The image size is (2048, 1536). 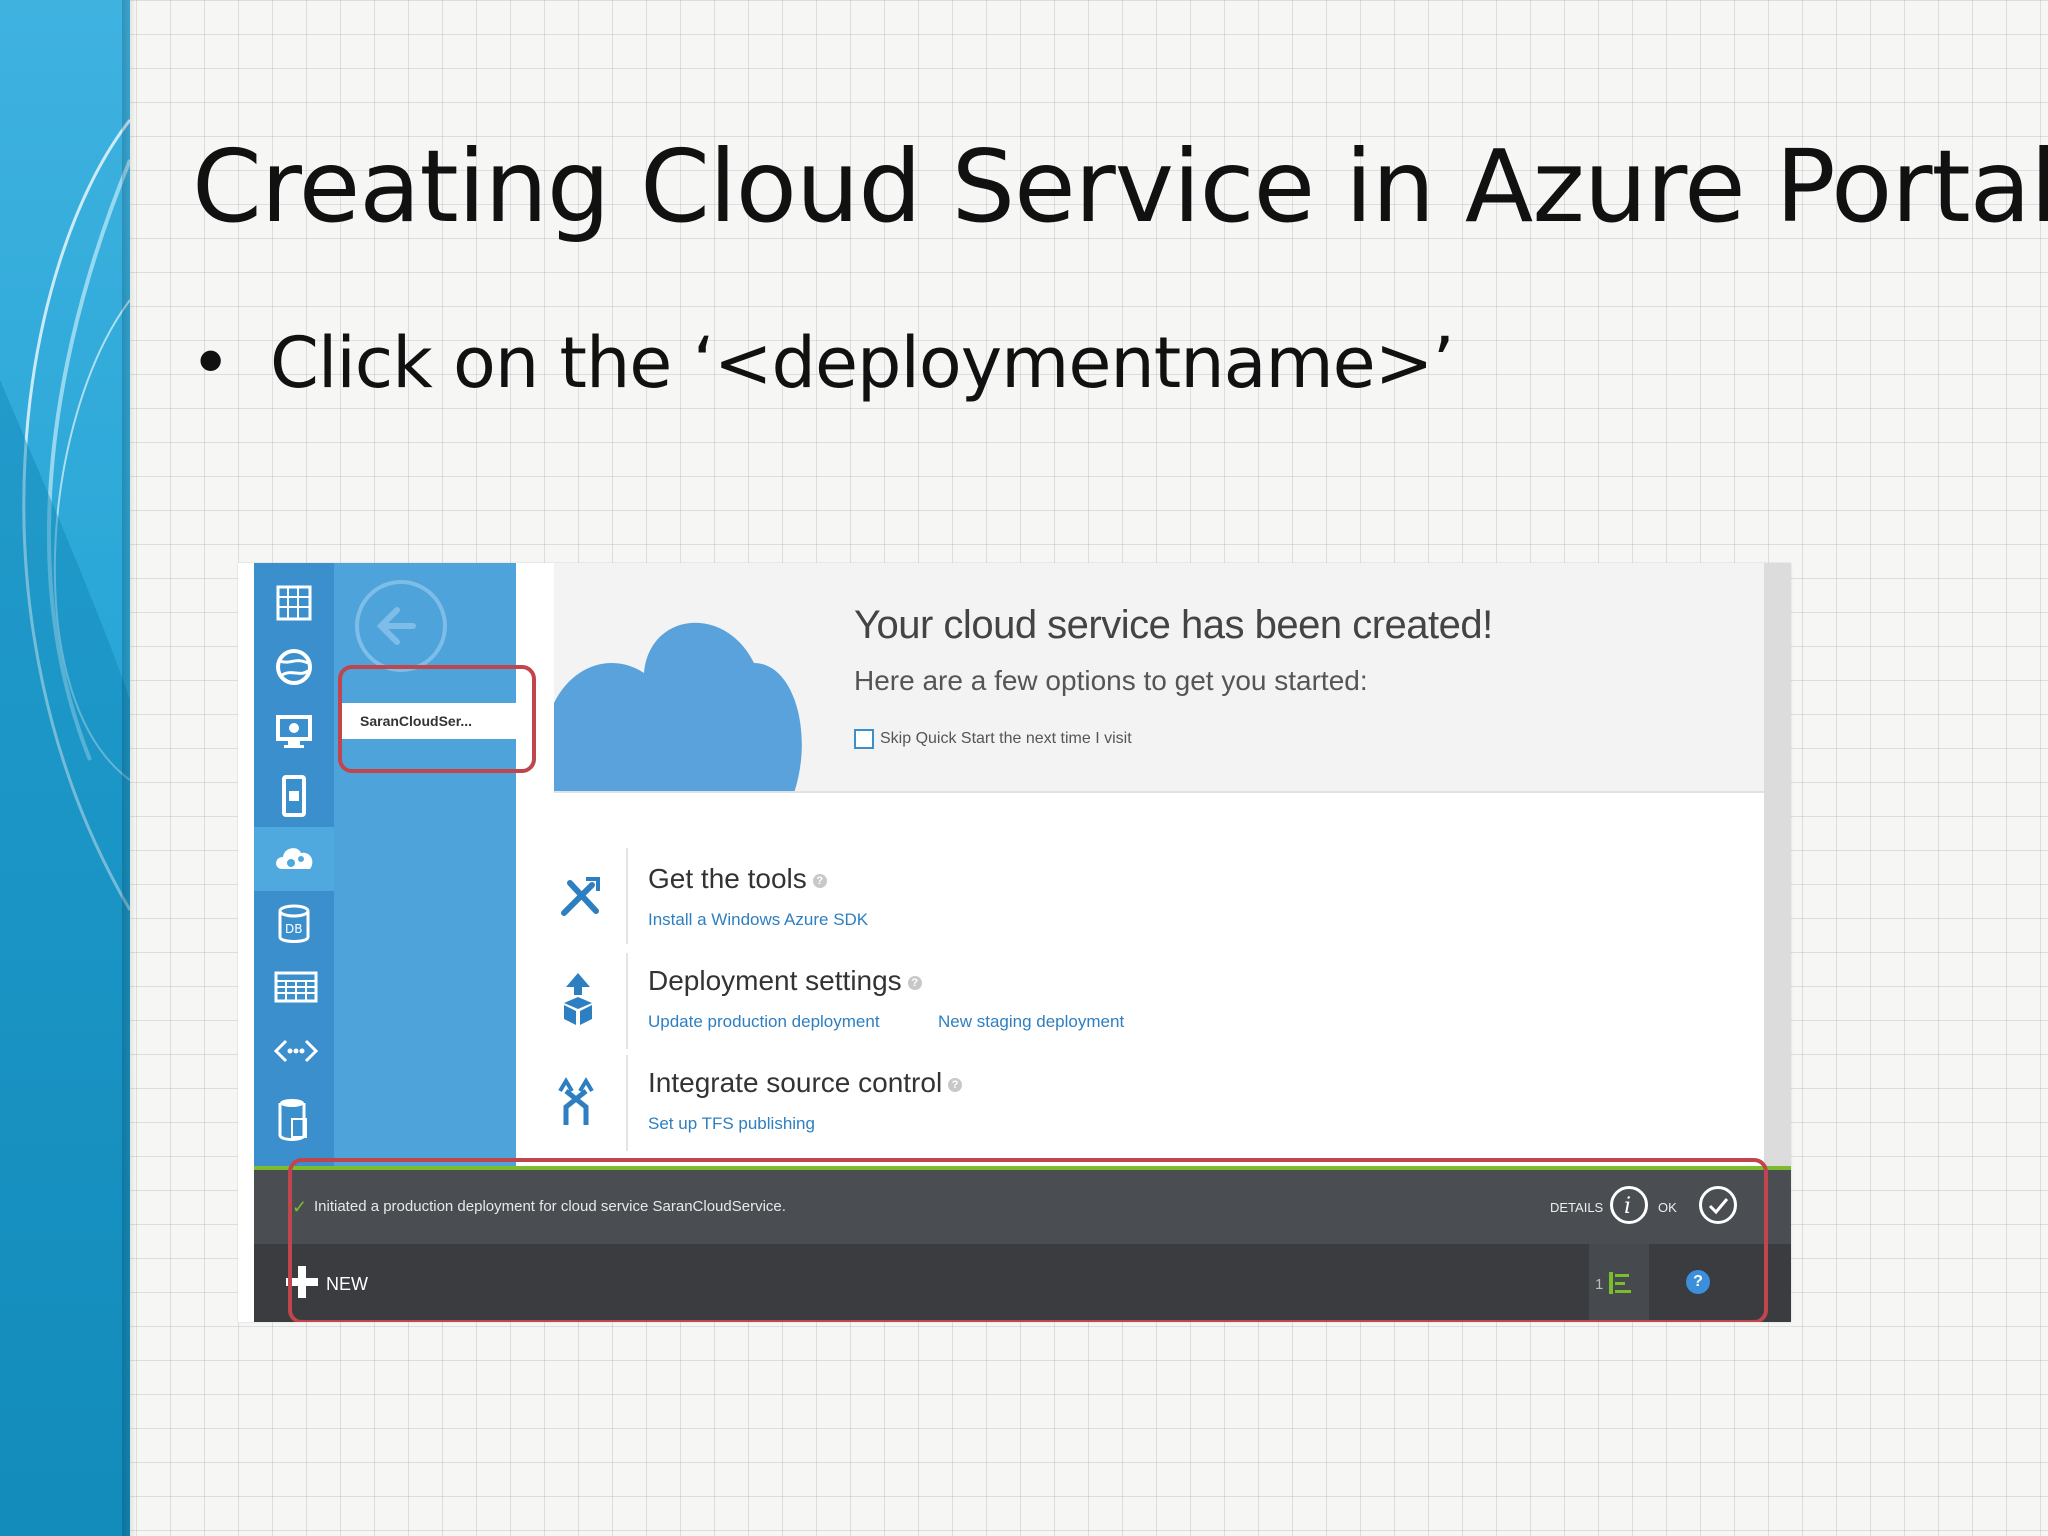 I want to click on cloud-services-icon, so click(x=294, y=859).